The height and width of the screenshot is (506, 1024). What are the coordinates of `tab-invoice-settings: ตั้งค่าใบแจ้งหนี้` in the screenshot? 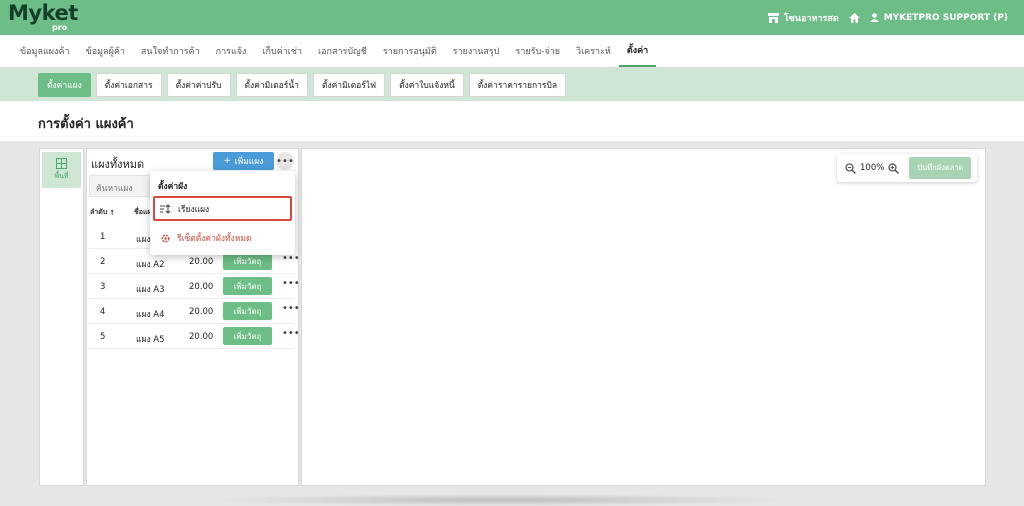 It's located at (427, 84).